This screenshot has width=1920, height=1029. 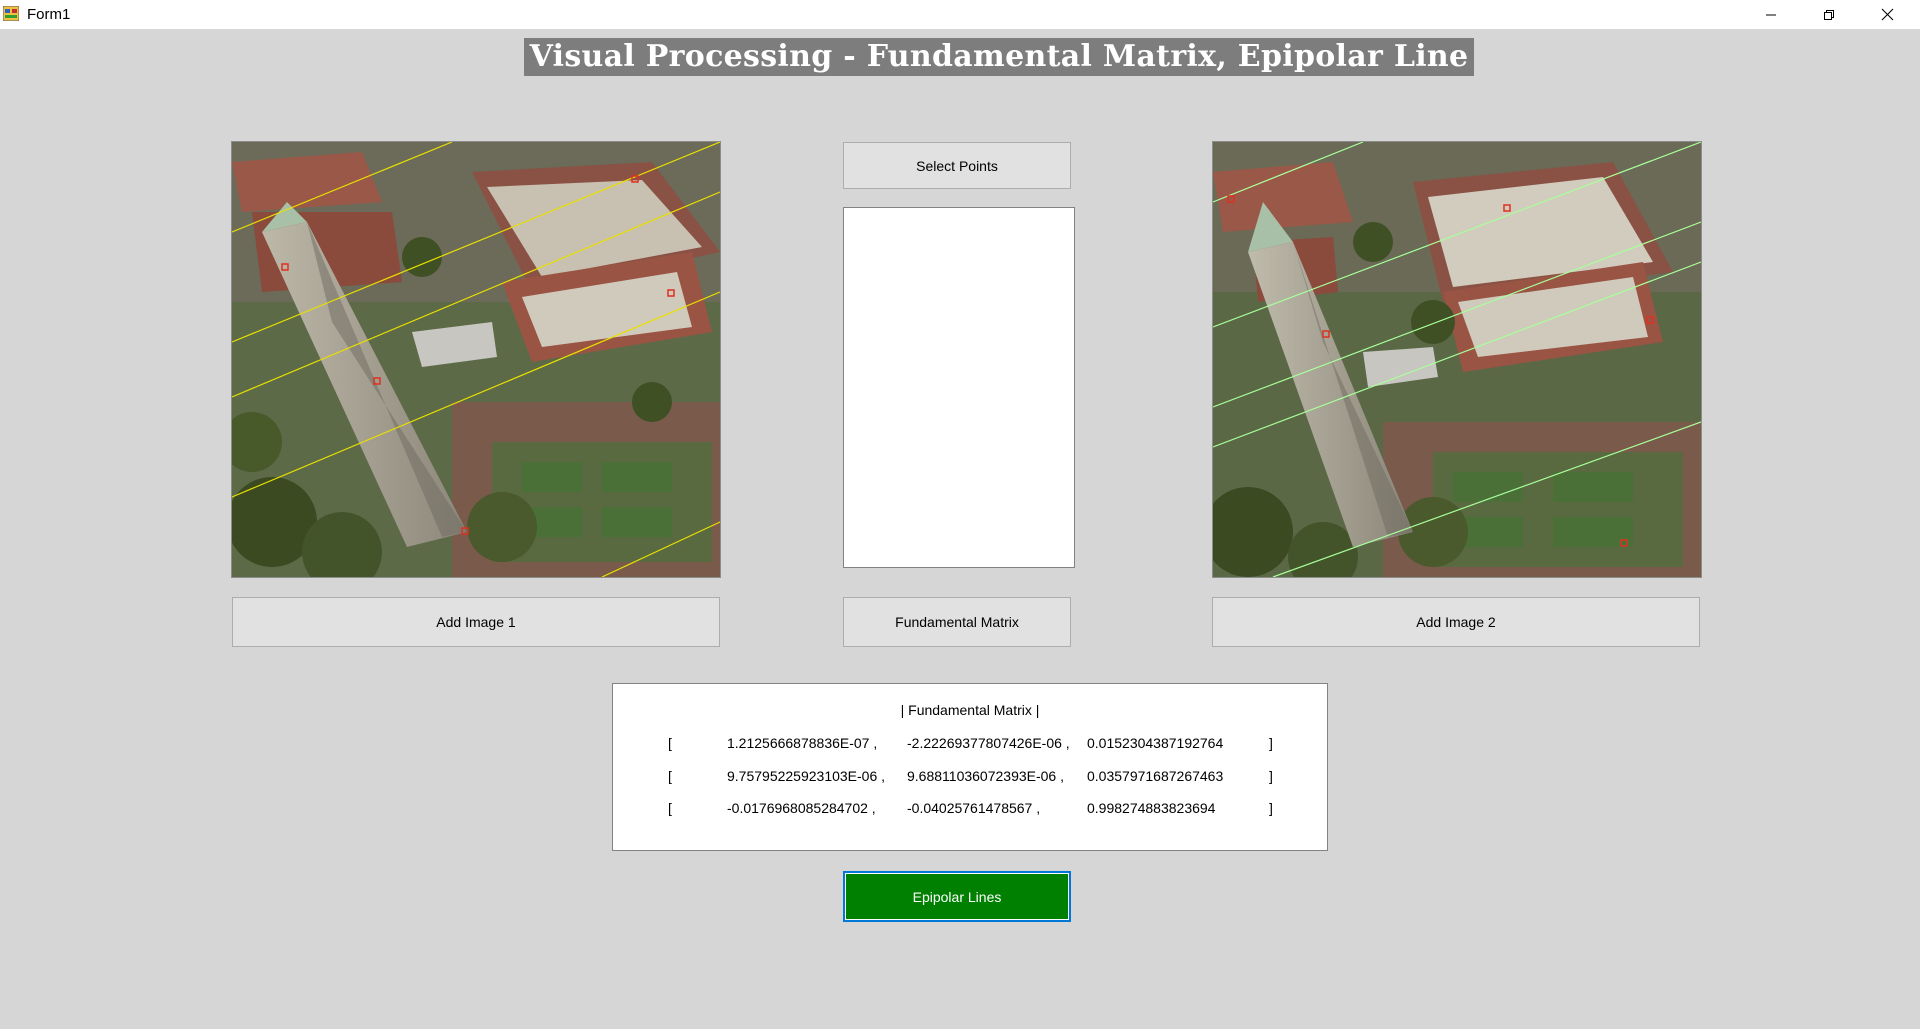 What do you see at coordinates (957, 622) in the screenshot?
I see `fundamental-matrix-button: Fundamental Matrix` at bounding box center [957, 622].